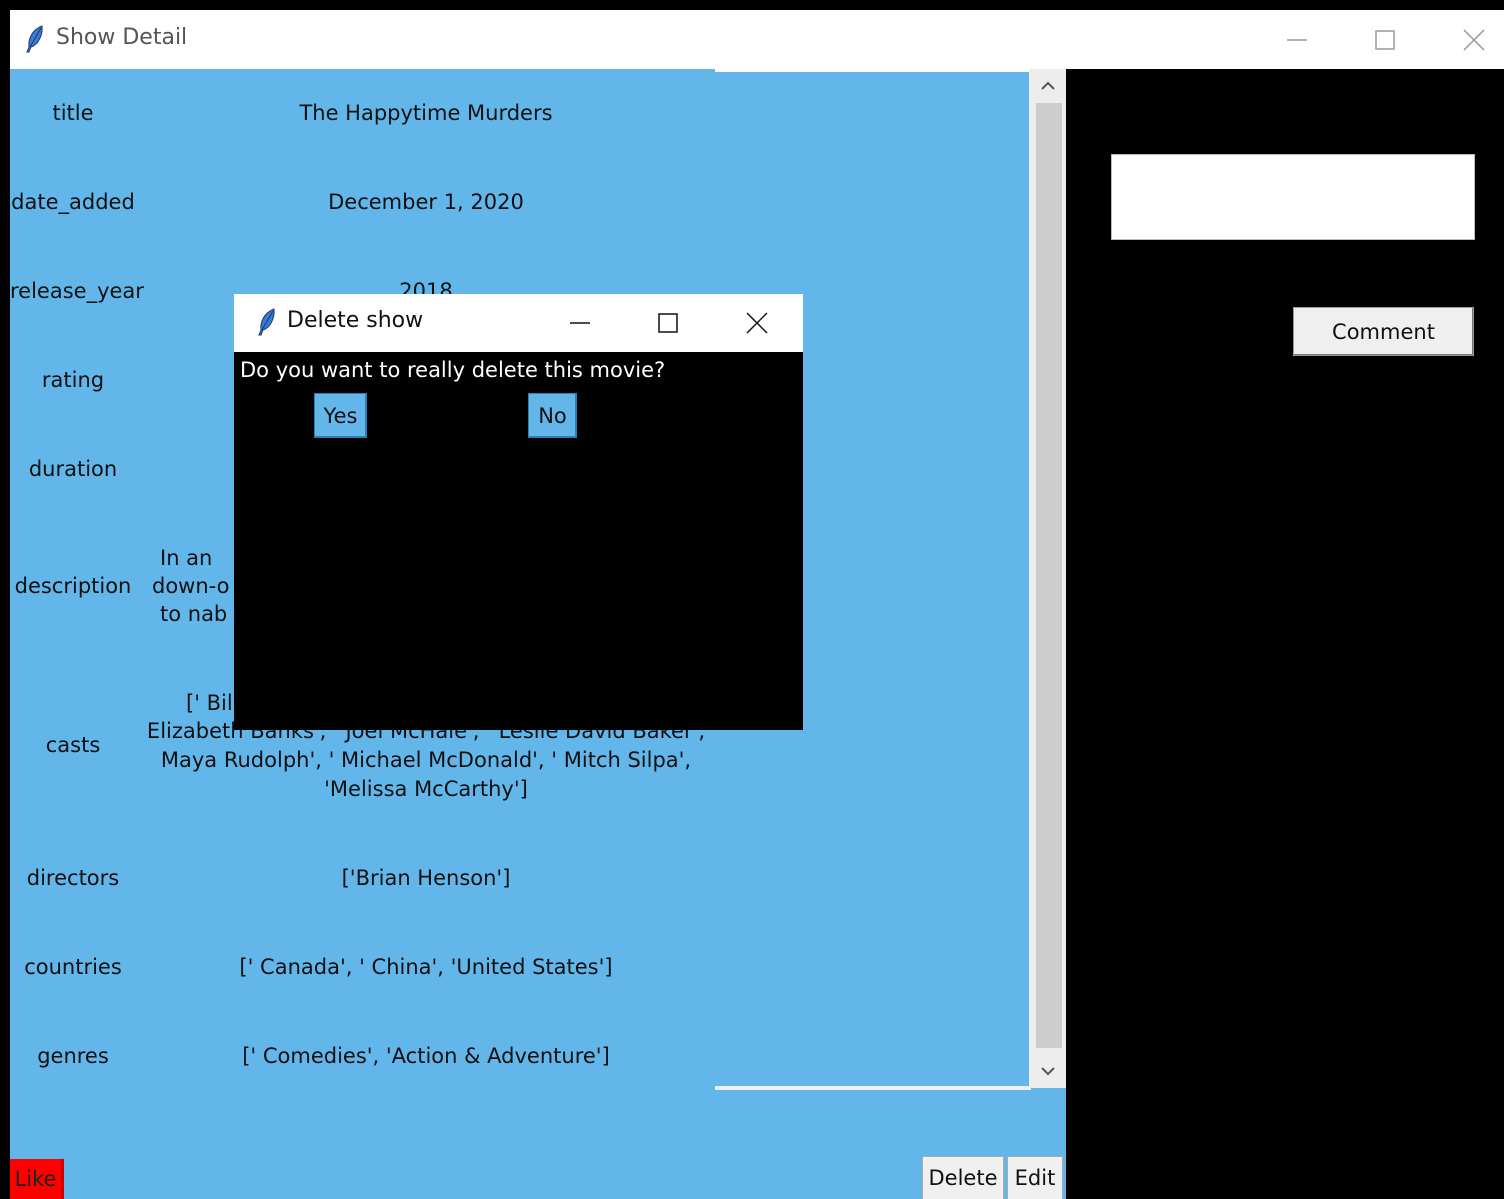  What do you see at coordinates (355, 320) in the screenshot?
I see `dialog-title: Delete show` at bounding box center [355, 320].